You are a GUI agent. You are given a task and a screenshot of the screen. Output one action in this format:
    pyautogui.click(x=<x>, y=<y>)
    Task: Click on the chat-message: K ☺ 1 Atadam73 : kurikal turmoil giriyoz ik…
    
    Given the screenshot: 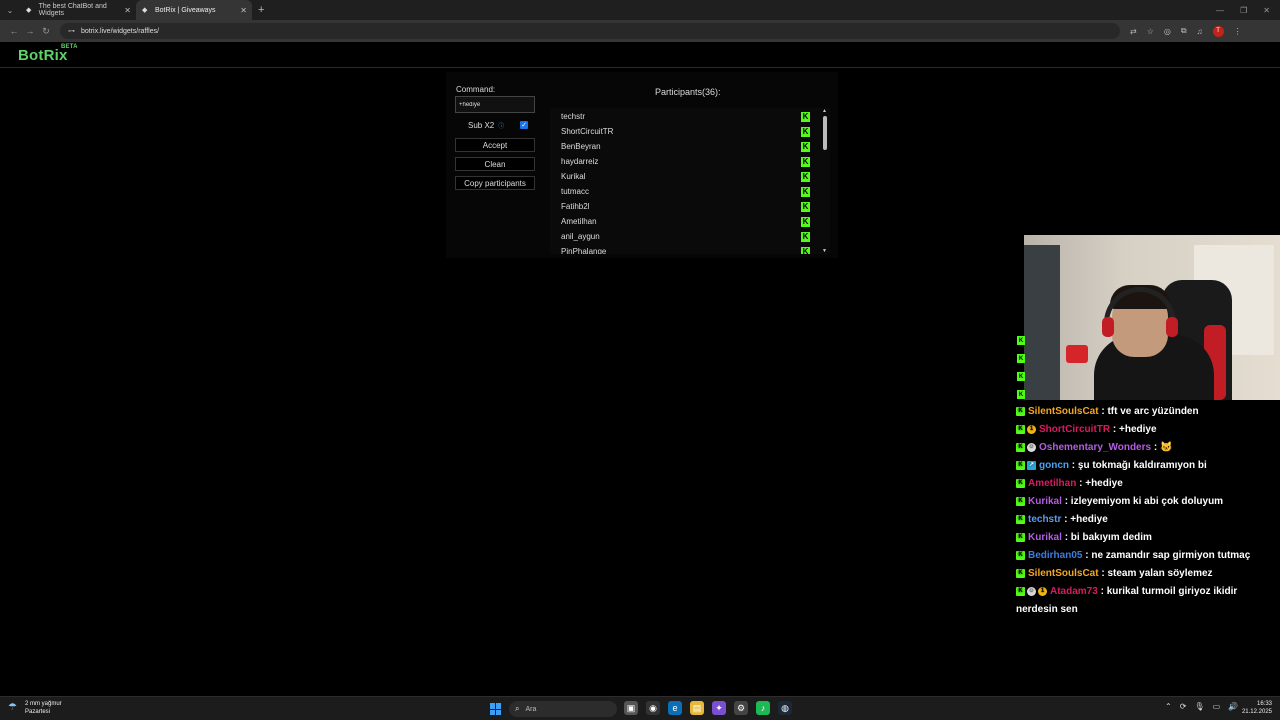 What is the action you would take?
    pyautogui.click(x=1148, y=601)
    